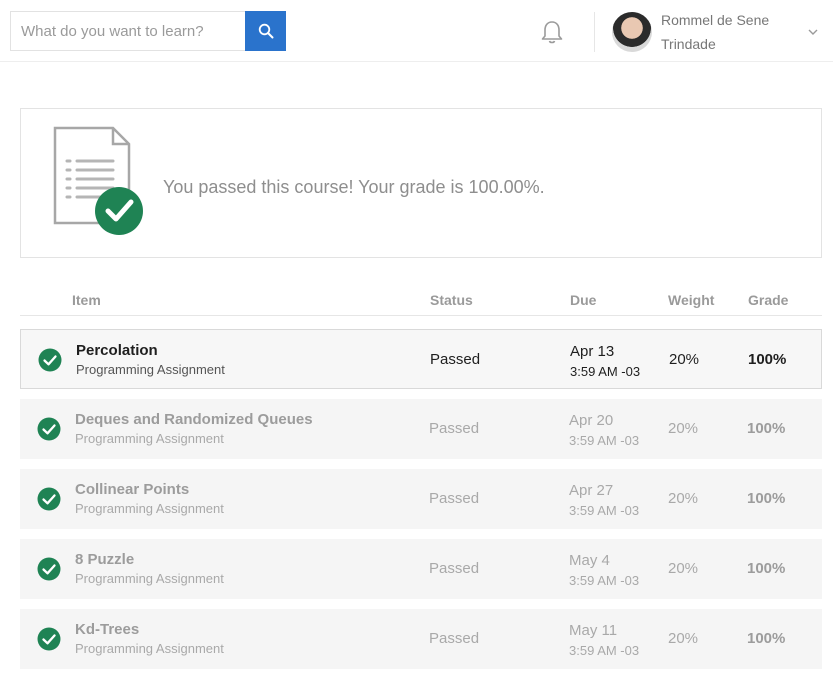 This screenshot has width=833, height=687. I want to click on item-title: Kd-Trees, so click(107, 629).